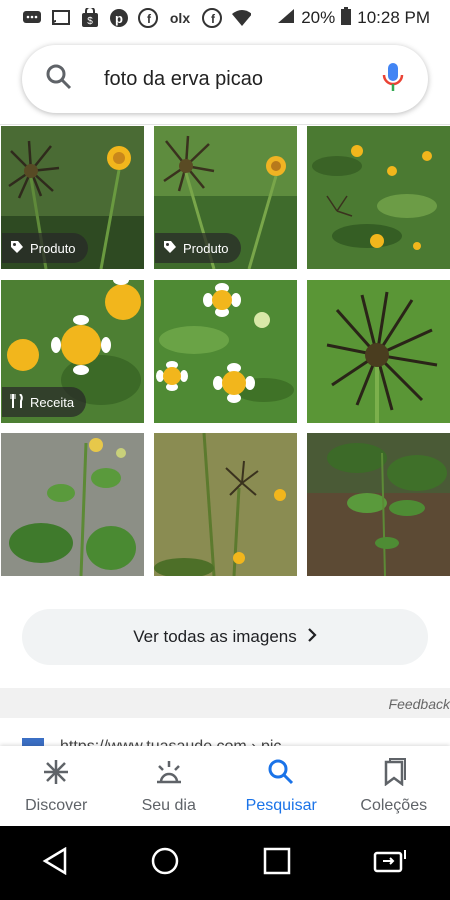 The height and width of the screenshot is (900, 450). I want to click on nav-seu-dia: Seu dia, so click(169, 786).